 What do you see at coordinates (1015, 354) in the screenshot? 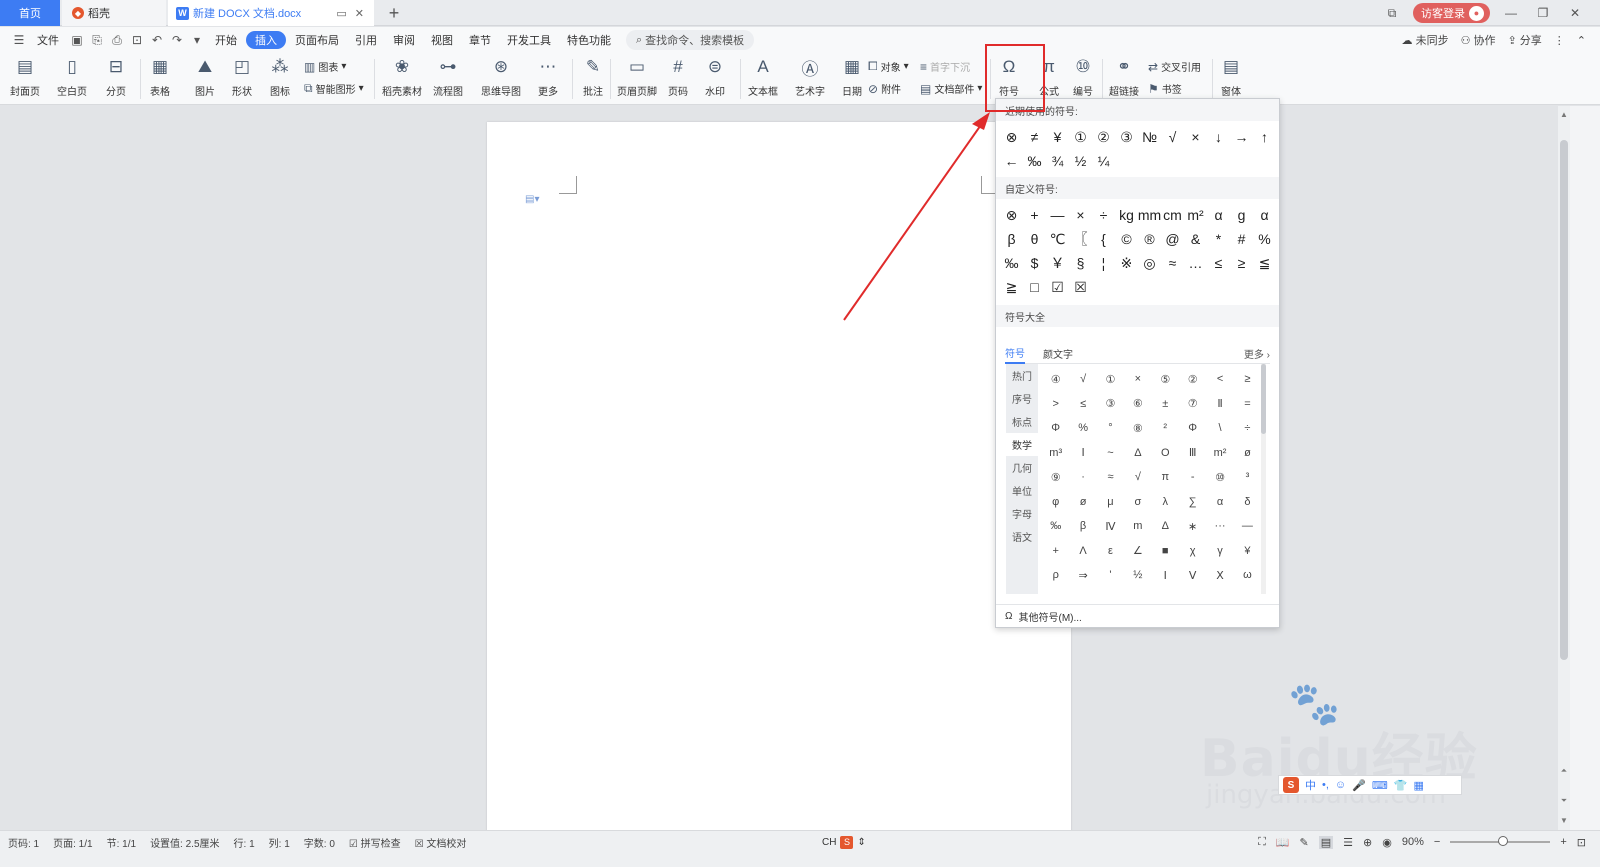
I see `subtab-symbols: 符号` at bounding box center [1015, 354].